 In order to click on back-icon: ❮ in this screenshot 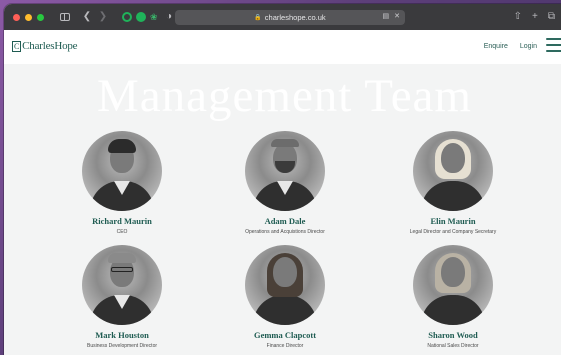, I will do `click(87, 17)`.